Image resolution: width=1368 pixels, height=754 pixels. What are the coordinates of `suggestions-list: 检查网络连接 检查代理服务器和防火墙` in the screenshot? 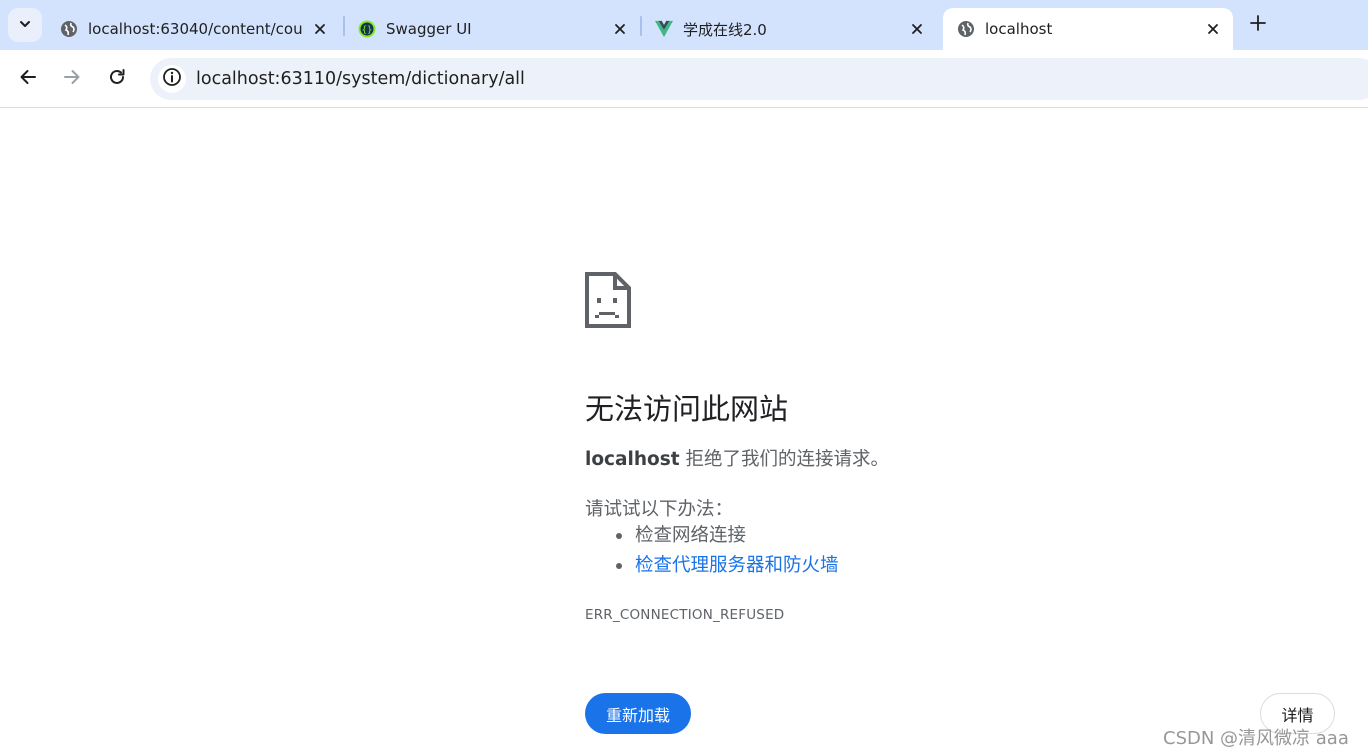 It's located at (725, 555).